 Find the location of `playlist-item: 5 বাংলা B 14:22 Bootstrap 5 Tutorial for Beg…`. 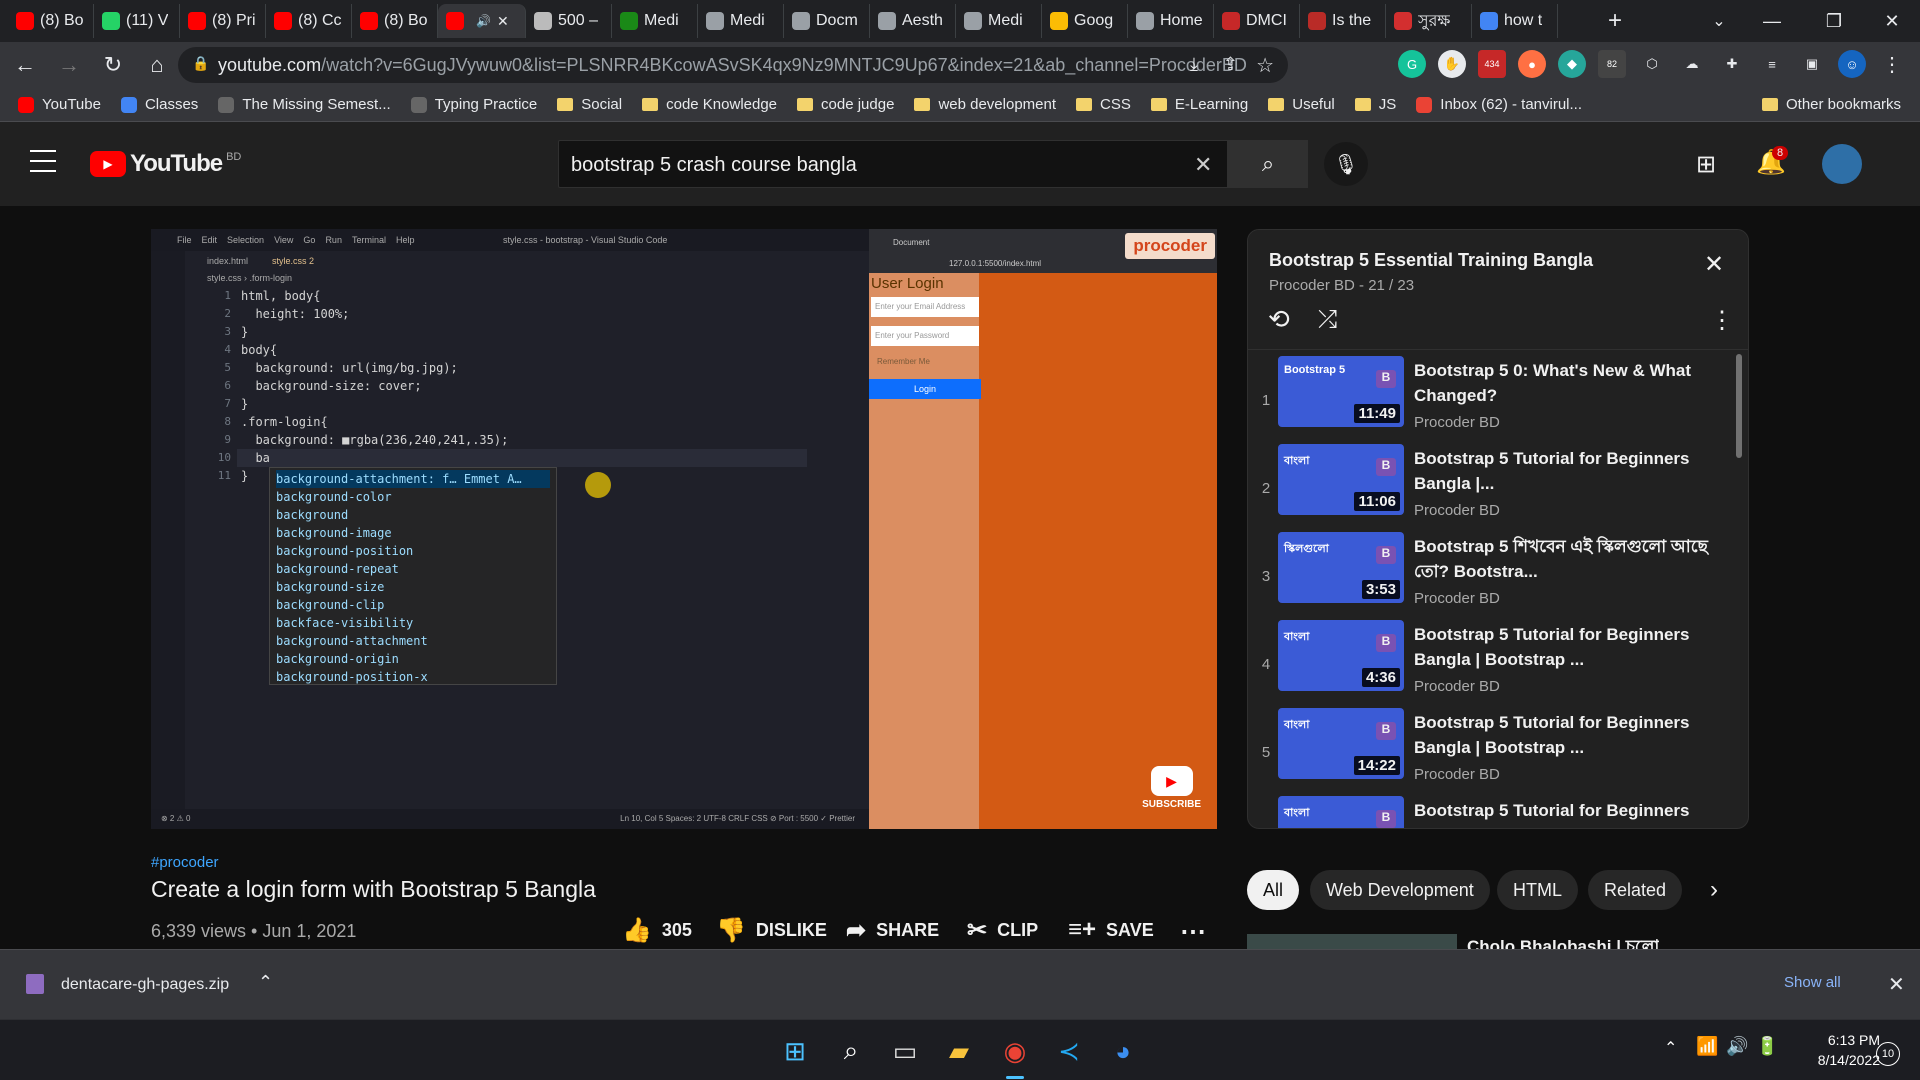

playlist-item: 5 বাংলা B 14:22 Bootstrap 5 Tutorial for Beg… is located at coordinates (1493, 752).